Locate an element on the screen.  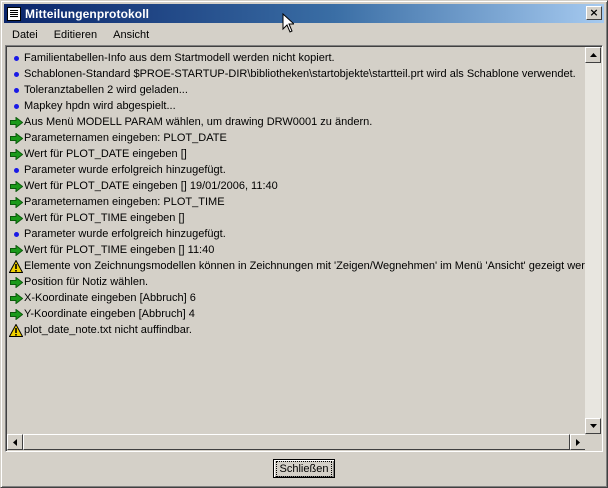
scroll-left-button is located at coordinates (15, 442).